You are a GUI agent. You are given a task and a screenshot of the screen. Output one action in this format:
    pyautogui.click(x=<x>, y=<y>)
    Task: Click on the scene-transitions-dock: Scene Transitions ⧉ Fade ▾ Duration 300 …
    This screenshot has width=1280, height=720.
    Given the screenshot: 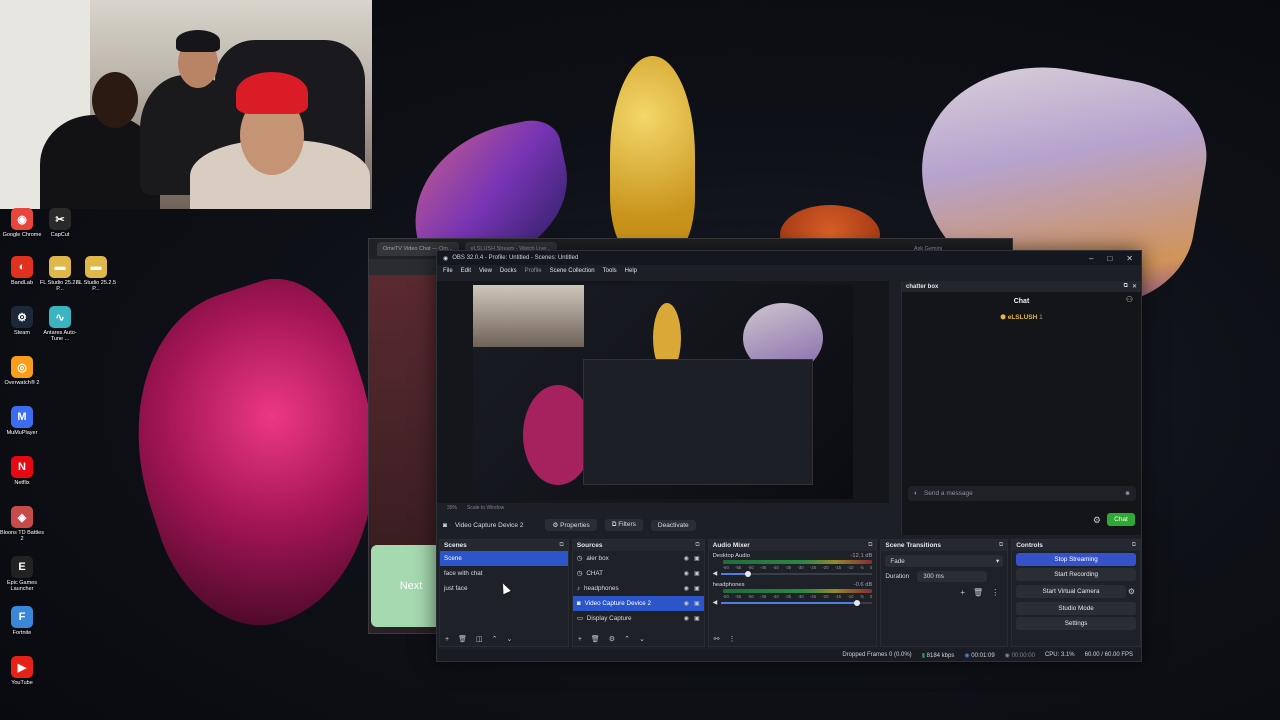 What is the action you would take?
    pyautogui.click(x=944, y=593)
    